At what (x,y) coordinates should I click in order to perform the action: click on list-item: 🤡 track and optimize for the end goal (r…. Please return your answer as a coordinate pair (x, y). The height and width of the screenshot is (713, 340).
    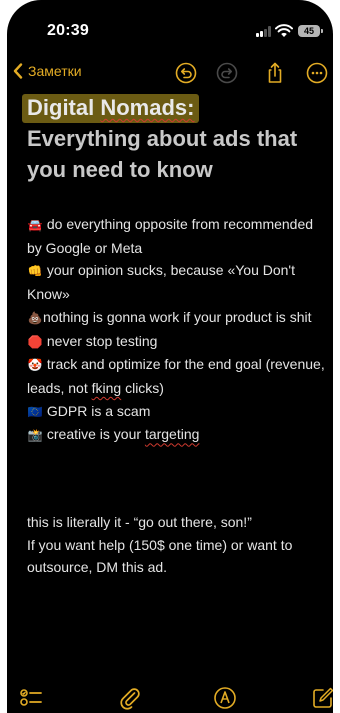
    Looking at the image, I should click on (176, 376).